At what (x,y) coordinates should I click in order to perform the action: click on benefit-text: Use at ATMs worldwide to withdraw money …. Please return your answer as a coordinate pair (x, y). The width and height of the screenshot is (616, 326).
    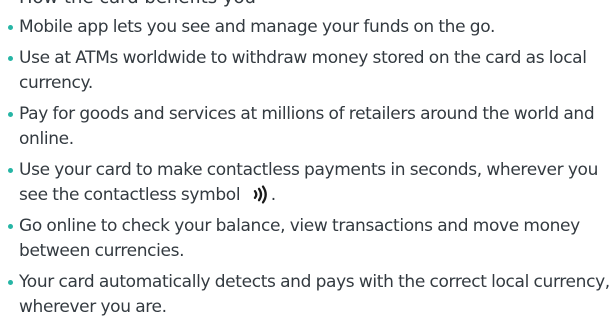
    Looking at the image, I should click on (303, 70).